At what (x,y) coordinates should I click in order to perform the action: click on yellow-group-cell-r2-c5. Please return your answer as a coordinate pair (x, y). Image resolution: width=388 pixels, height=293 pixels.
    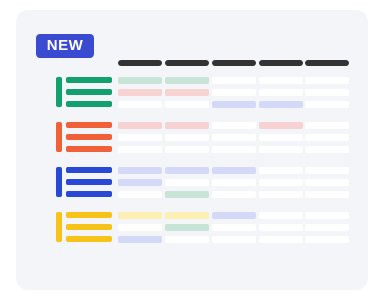
    Looking at the image, I should click on (327, 227).